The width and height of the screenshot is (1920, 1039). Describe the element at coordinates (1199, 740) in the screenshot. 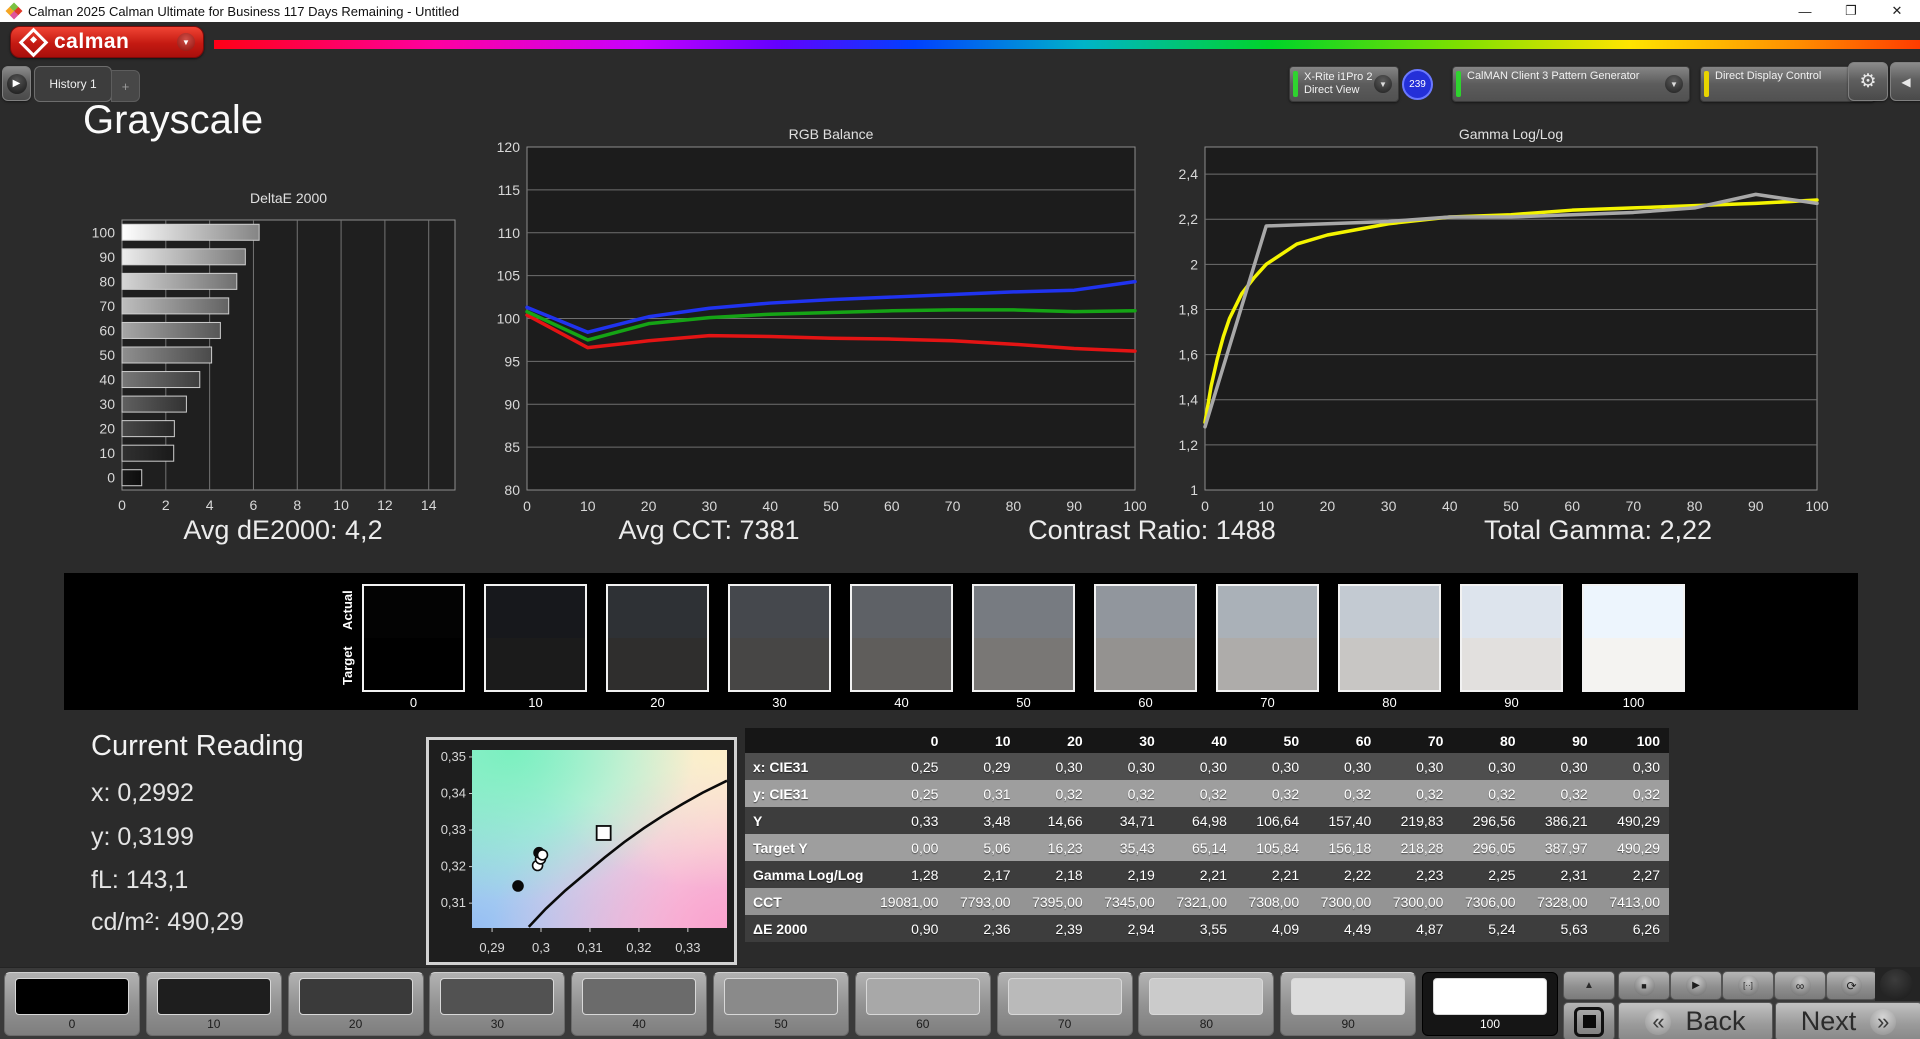

I see `column-header-40: 40` at that location.